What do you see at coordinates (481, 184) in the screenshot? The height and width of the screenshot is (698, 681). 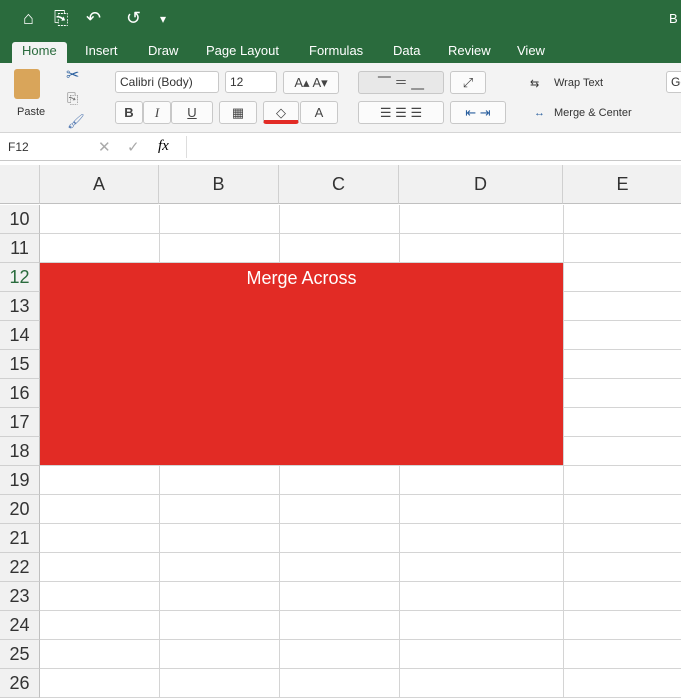 I see `column-header: D` at bounding box center [481, 184].